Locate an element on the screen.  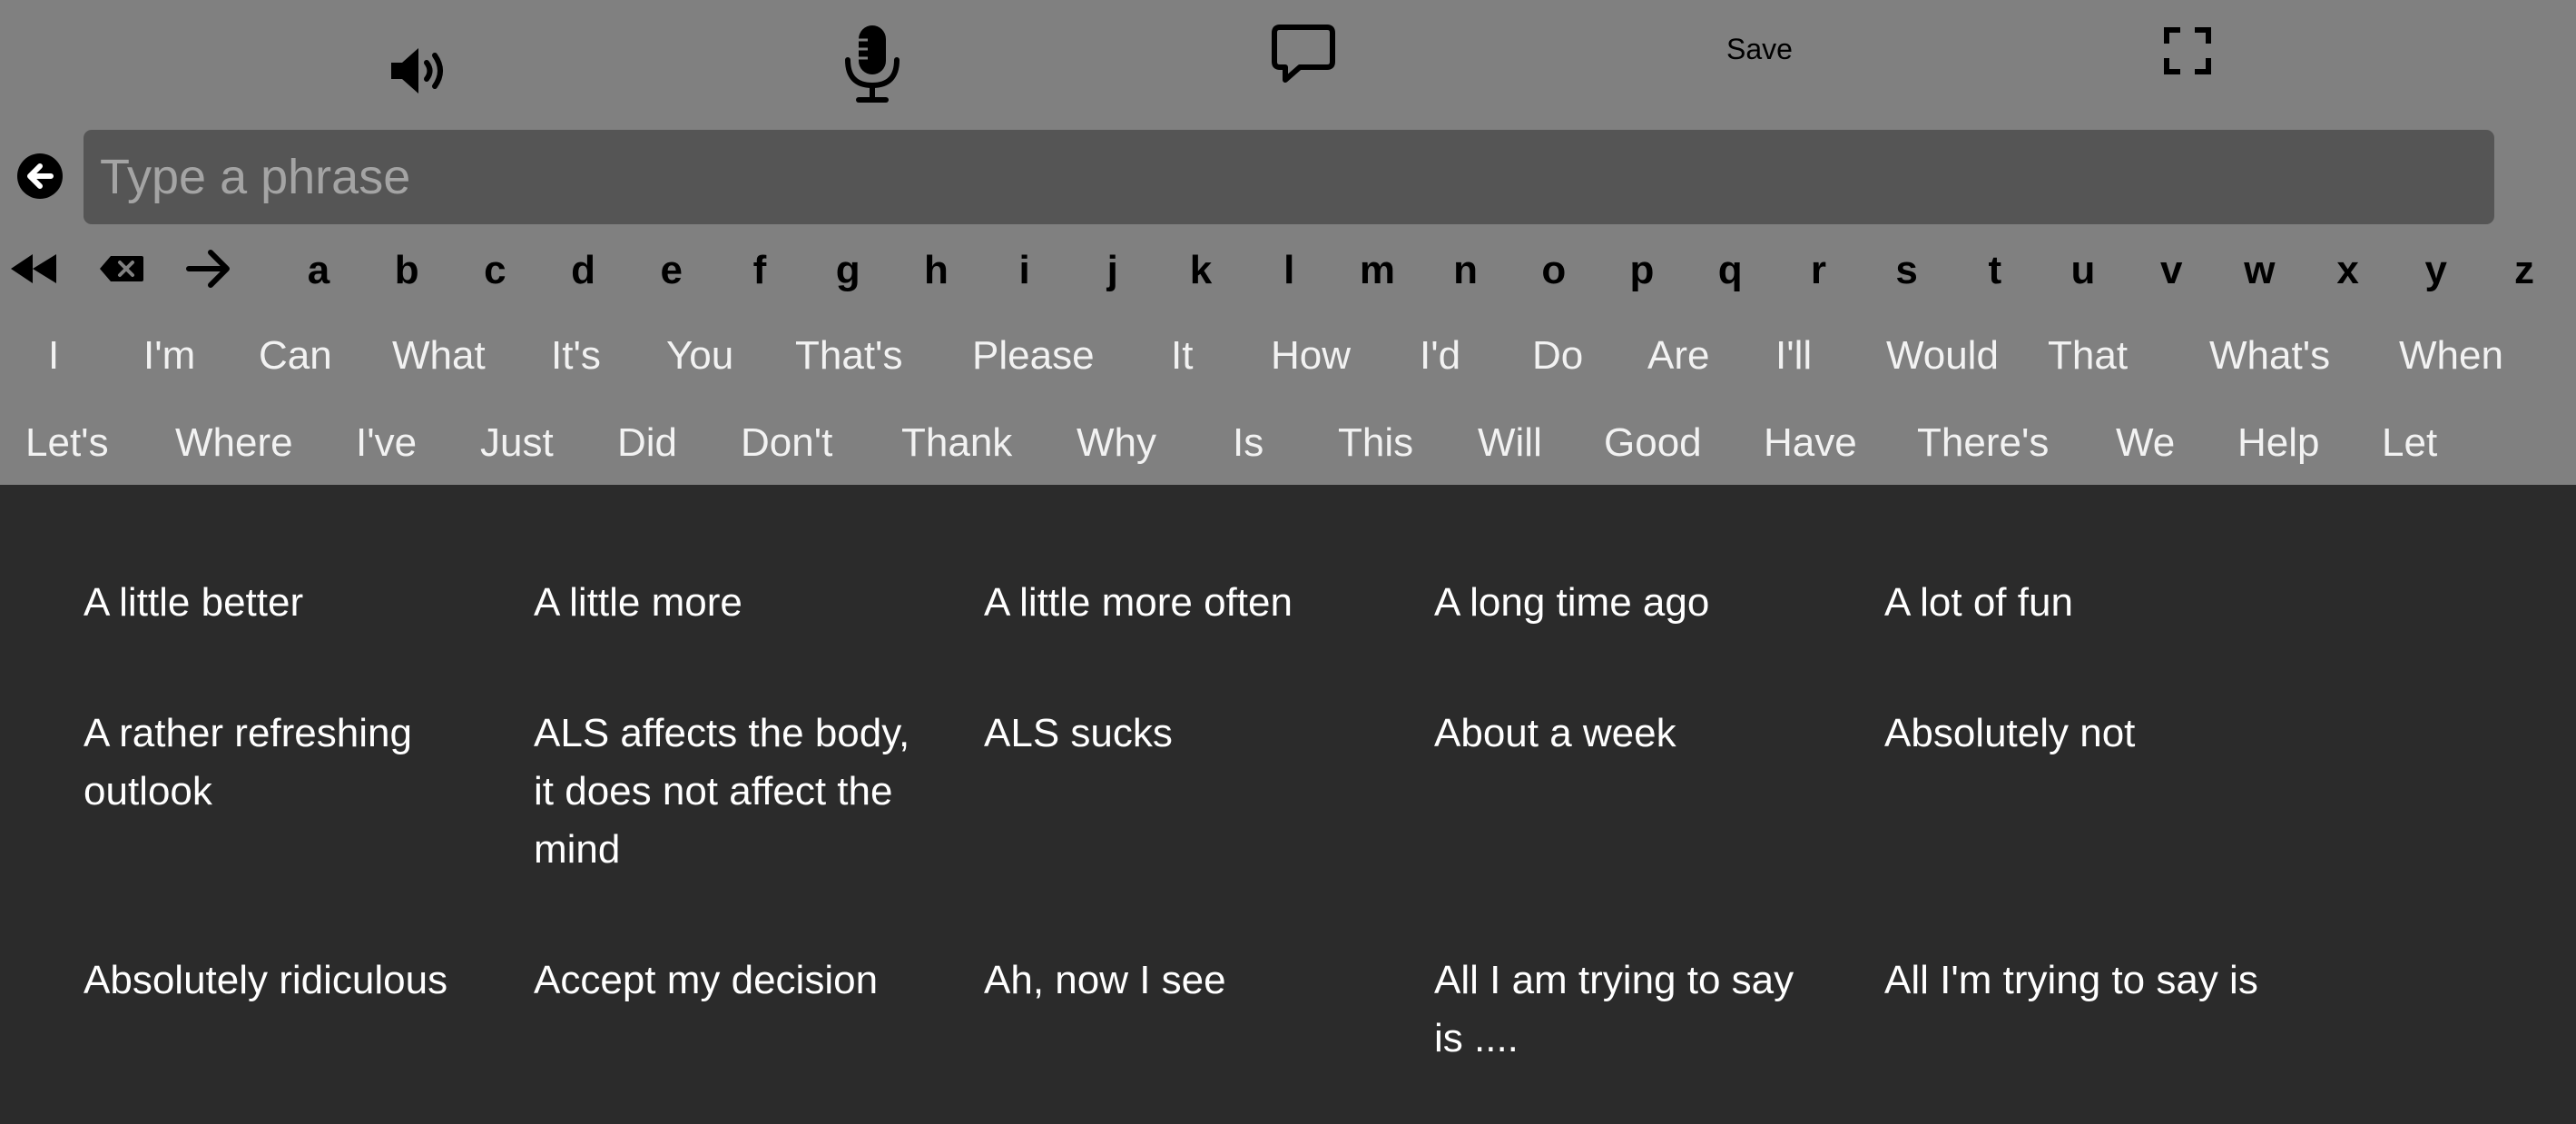
letter-key-g: g is located at coordinates (848, 270).